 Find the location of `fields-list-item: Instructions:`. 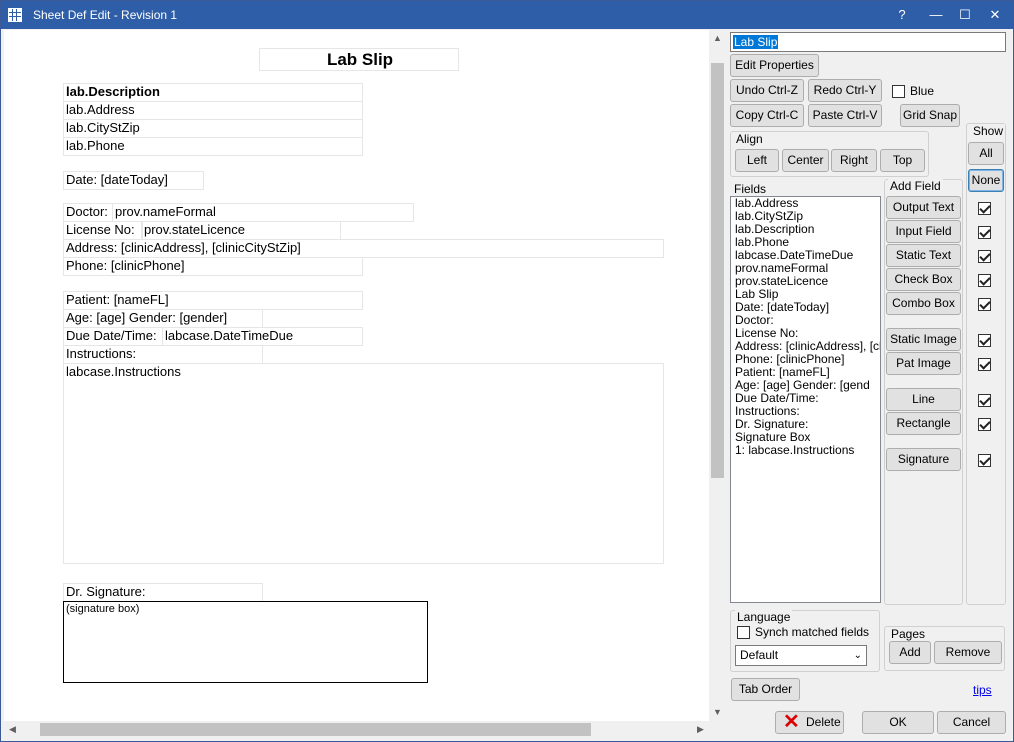

fields-list-item: Instructions: is located at coordinates (805, 411).